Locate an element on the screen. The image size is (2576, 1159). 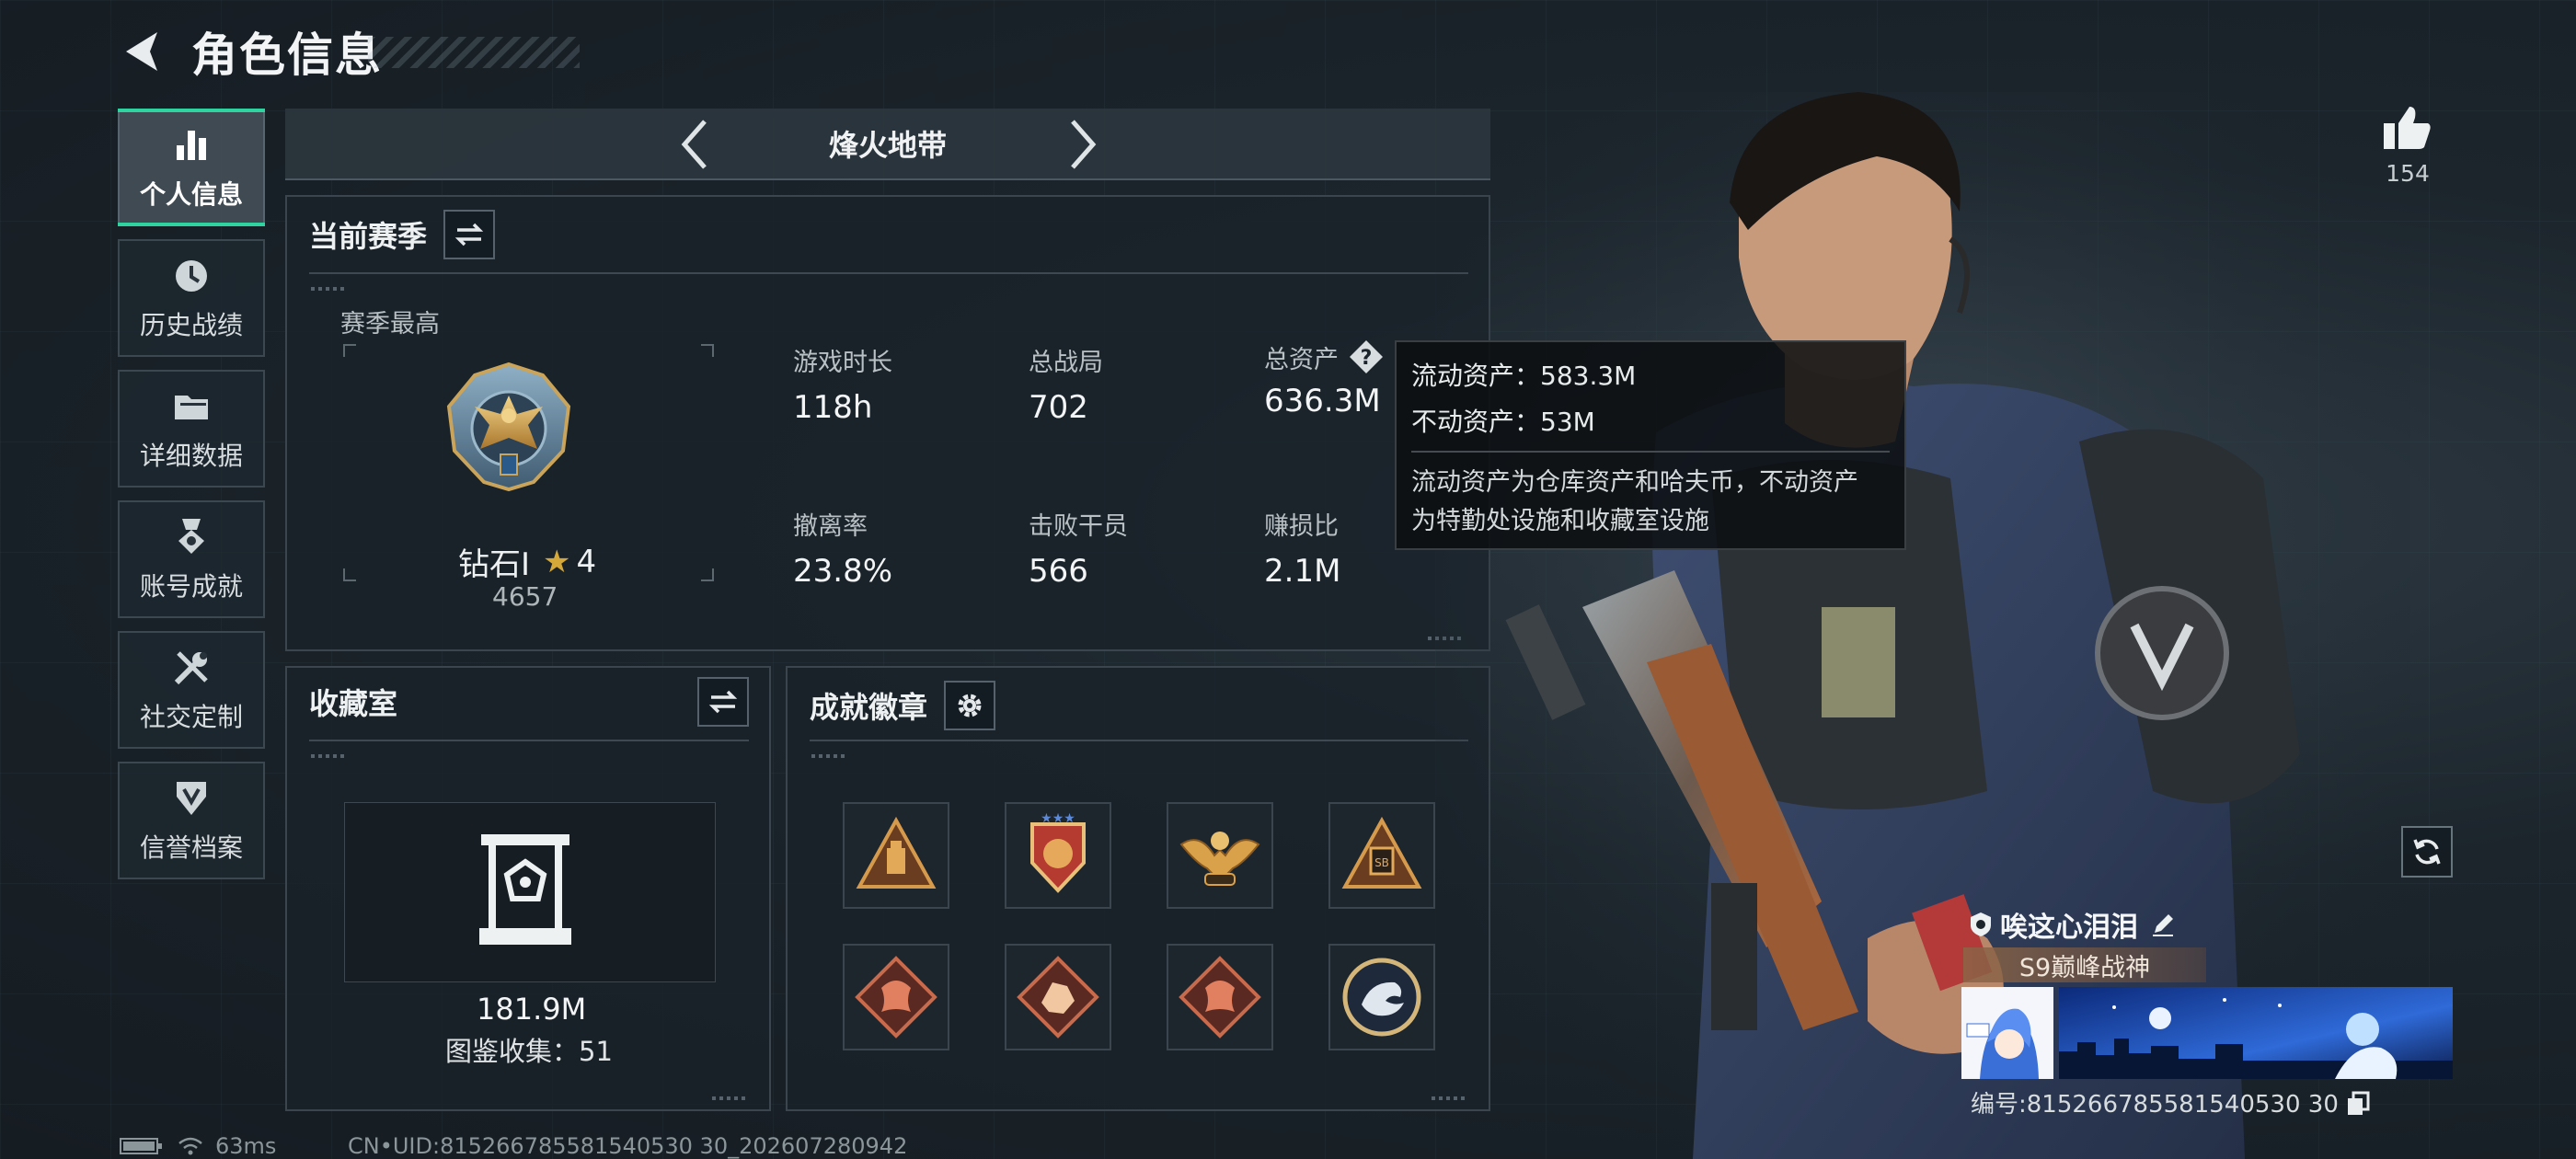
eagle-crest-badge-icon is located at coordinates (1219, 859).